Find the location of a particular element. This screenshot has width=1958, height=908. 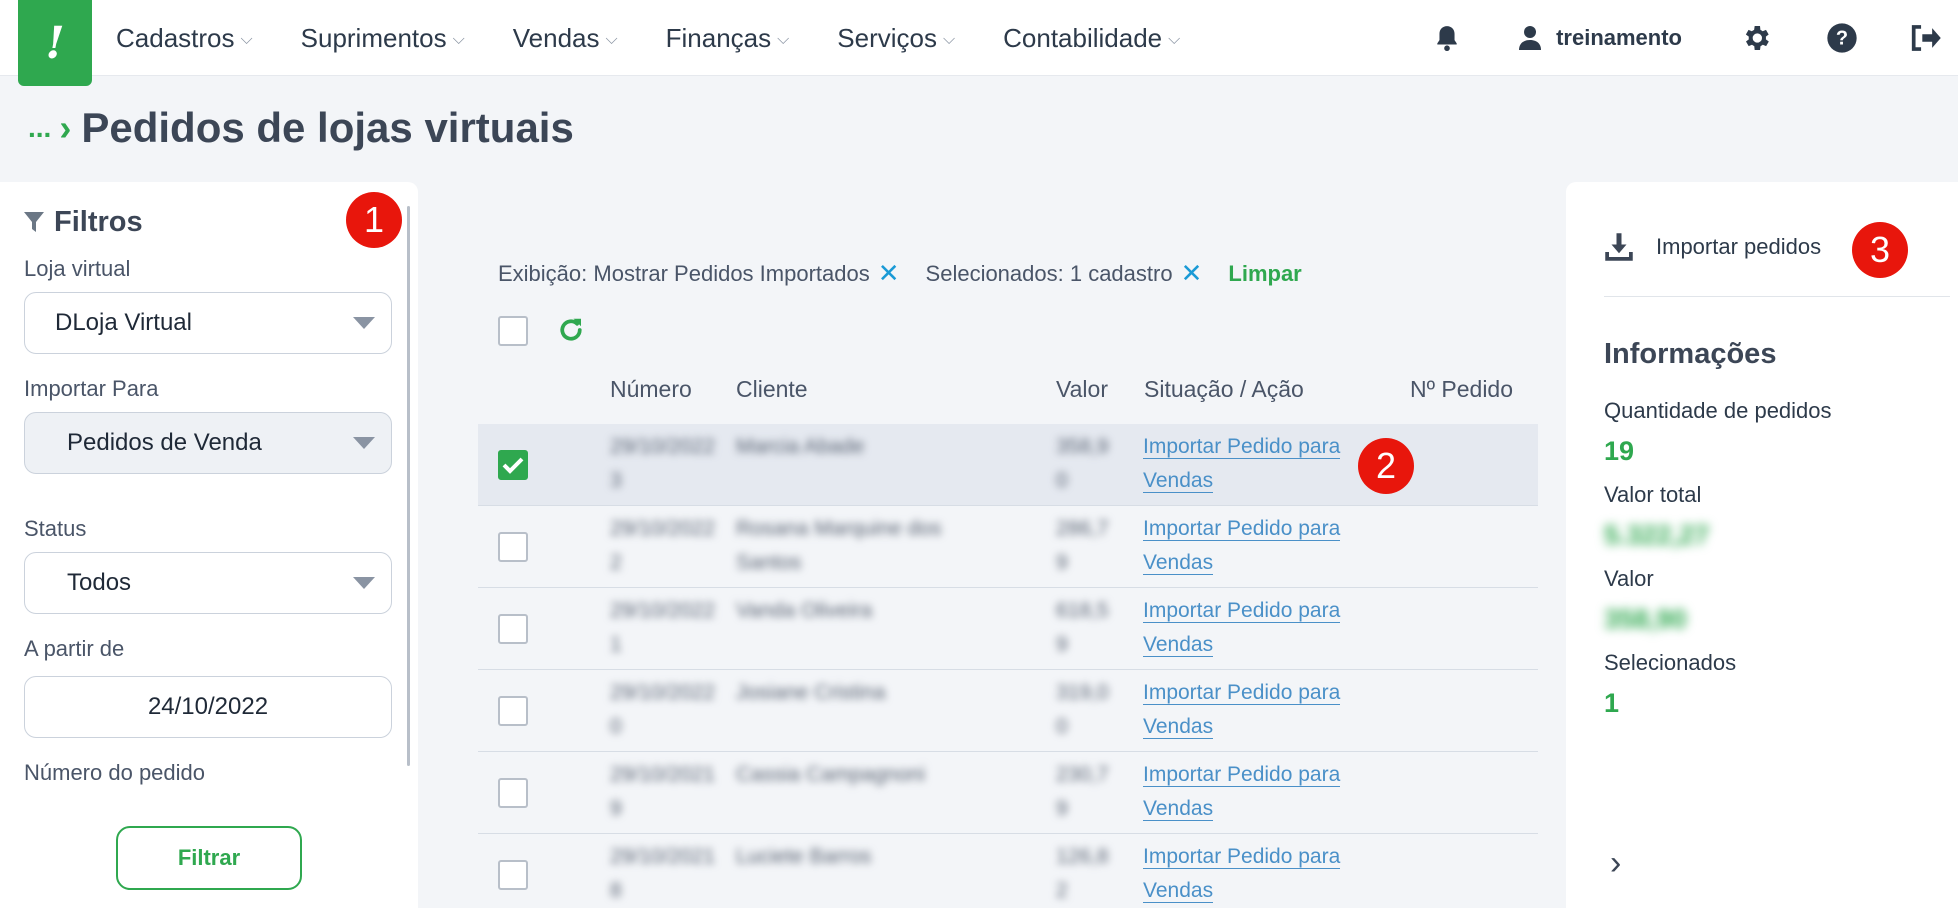

customer-name: Luciete Barros is located at coordinates (866, 857).